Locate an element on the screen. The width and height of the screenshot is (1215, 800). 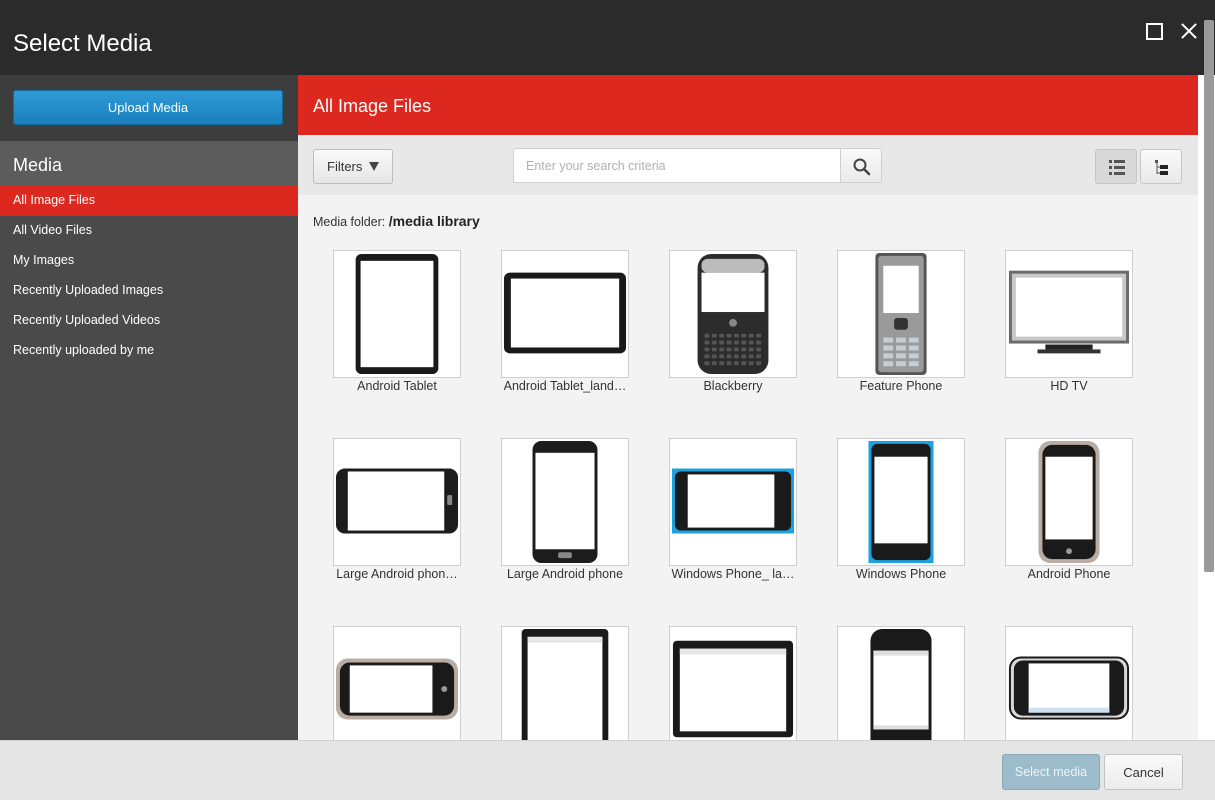
upload-media-button: Upload Media is located at coordinates (148, 107).